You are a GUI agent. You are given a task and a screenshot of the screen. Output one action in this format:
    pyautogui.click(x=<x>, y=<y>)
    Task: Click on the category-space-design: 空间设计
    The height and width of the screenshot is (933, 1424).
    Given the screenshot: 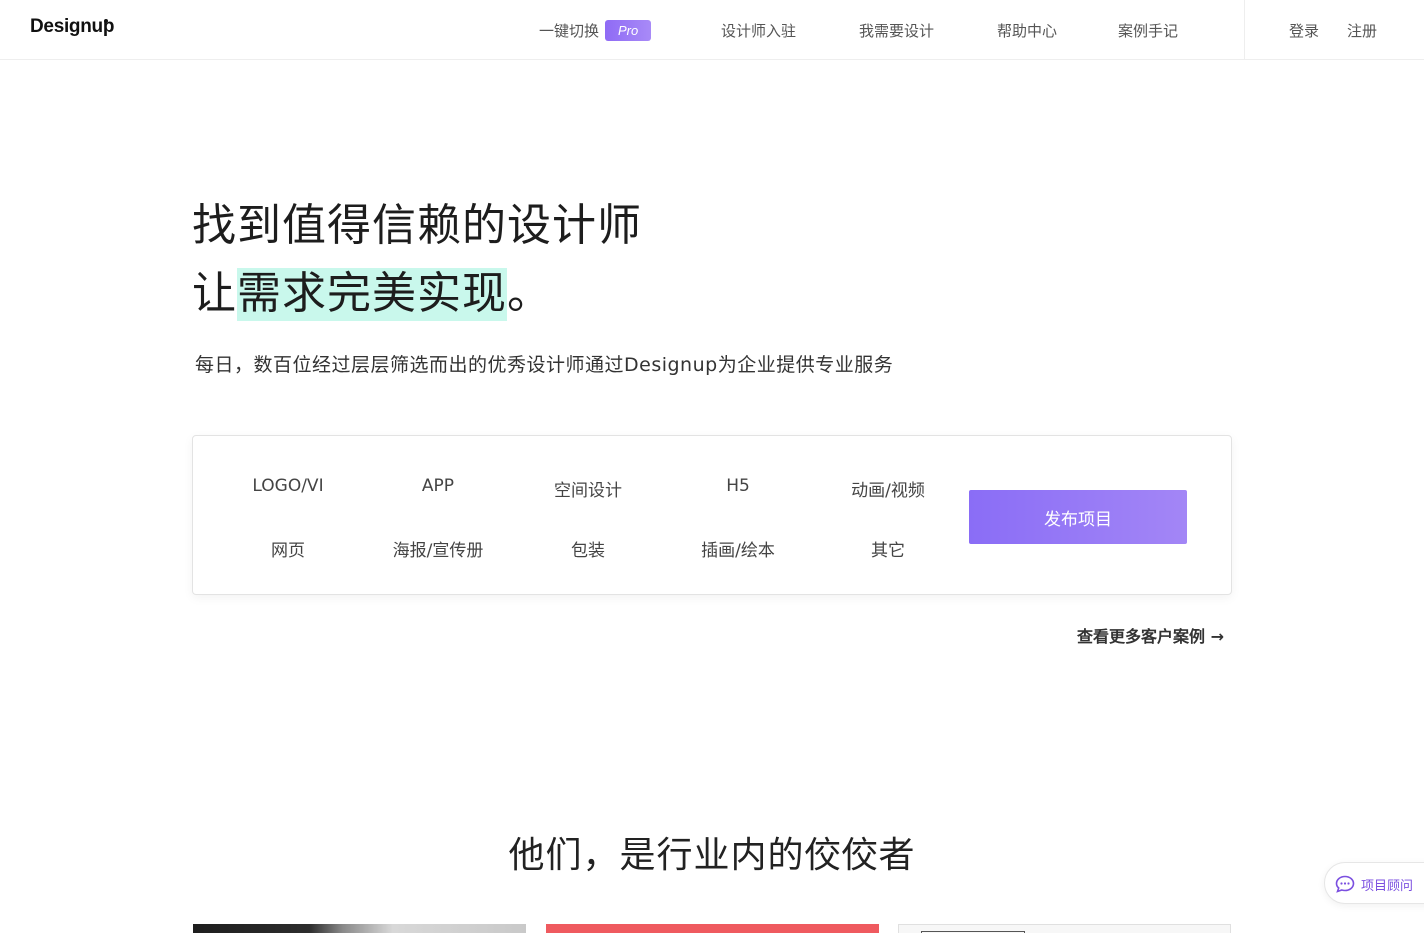 What is the action you would take?
    pyautogui.click(x=588, y=488)
    